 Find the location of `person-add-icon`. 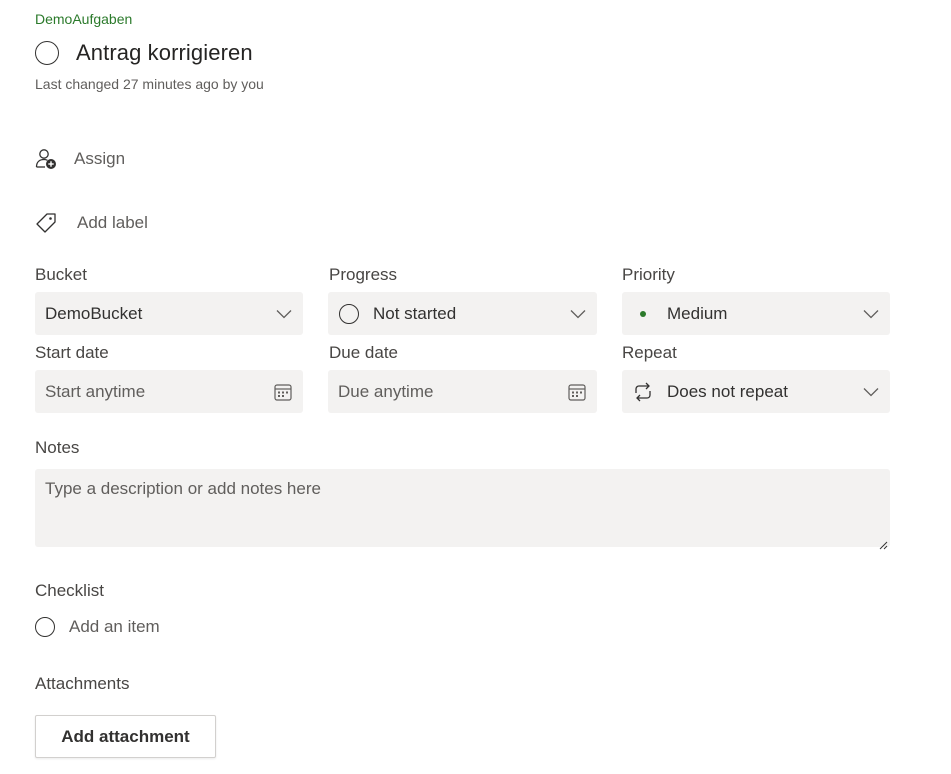

person-add-icon is located at coordinates (46, 159).